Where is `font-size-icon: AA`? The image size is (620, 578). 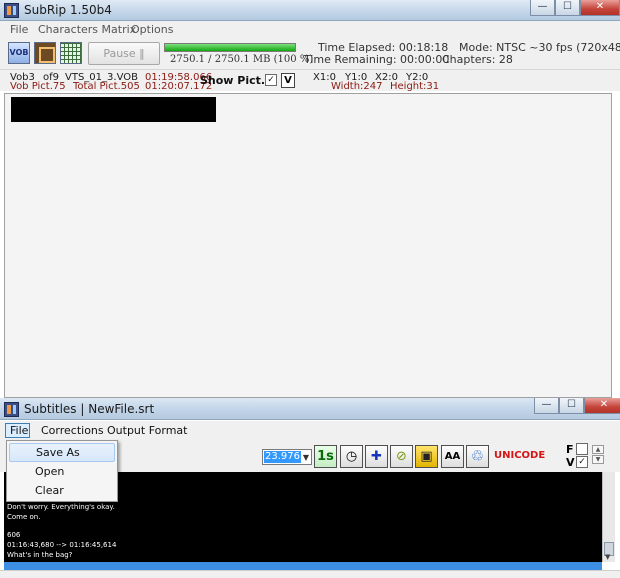 font-size-icon: AA is located at coordinates (452, 456).